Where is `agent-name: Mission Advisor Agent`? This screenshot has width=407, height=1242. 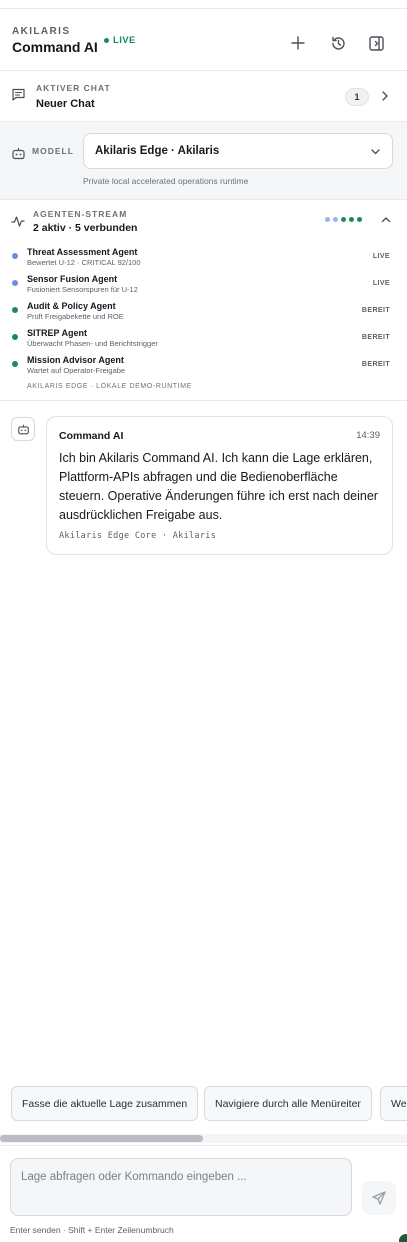
agent-name: Mission Advisor Agent is located at coordinates (75, 360).